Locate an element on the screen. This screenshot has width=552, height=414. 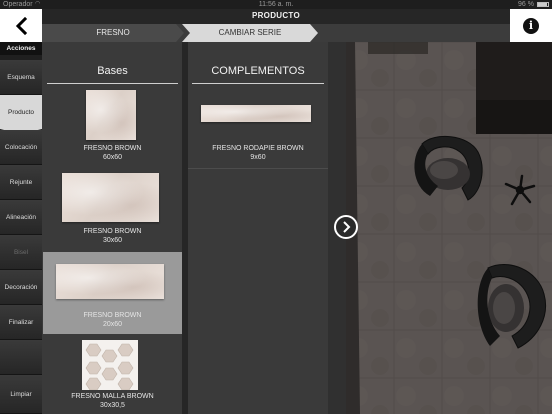
back-button is located at coordinates (21, 25).